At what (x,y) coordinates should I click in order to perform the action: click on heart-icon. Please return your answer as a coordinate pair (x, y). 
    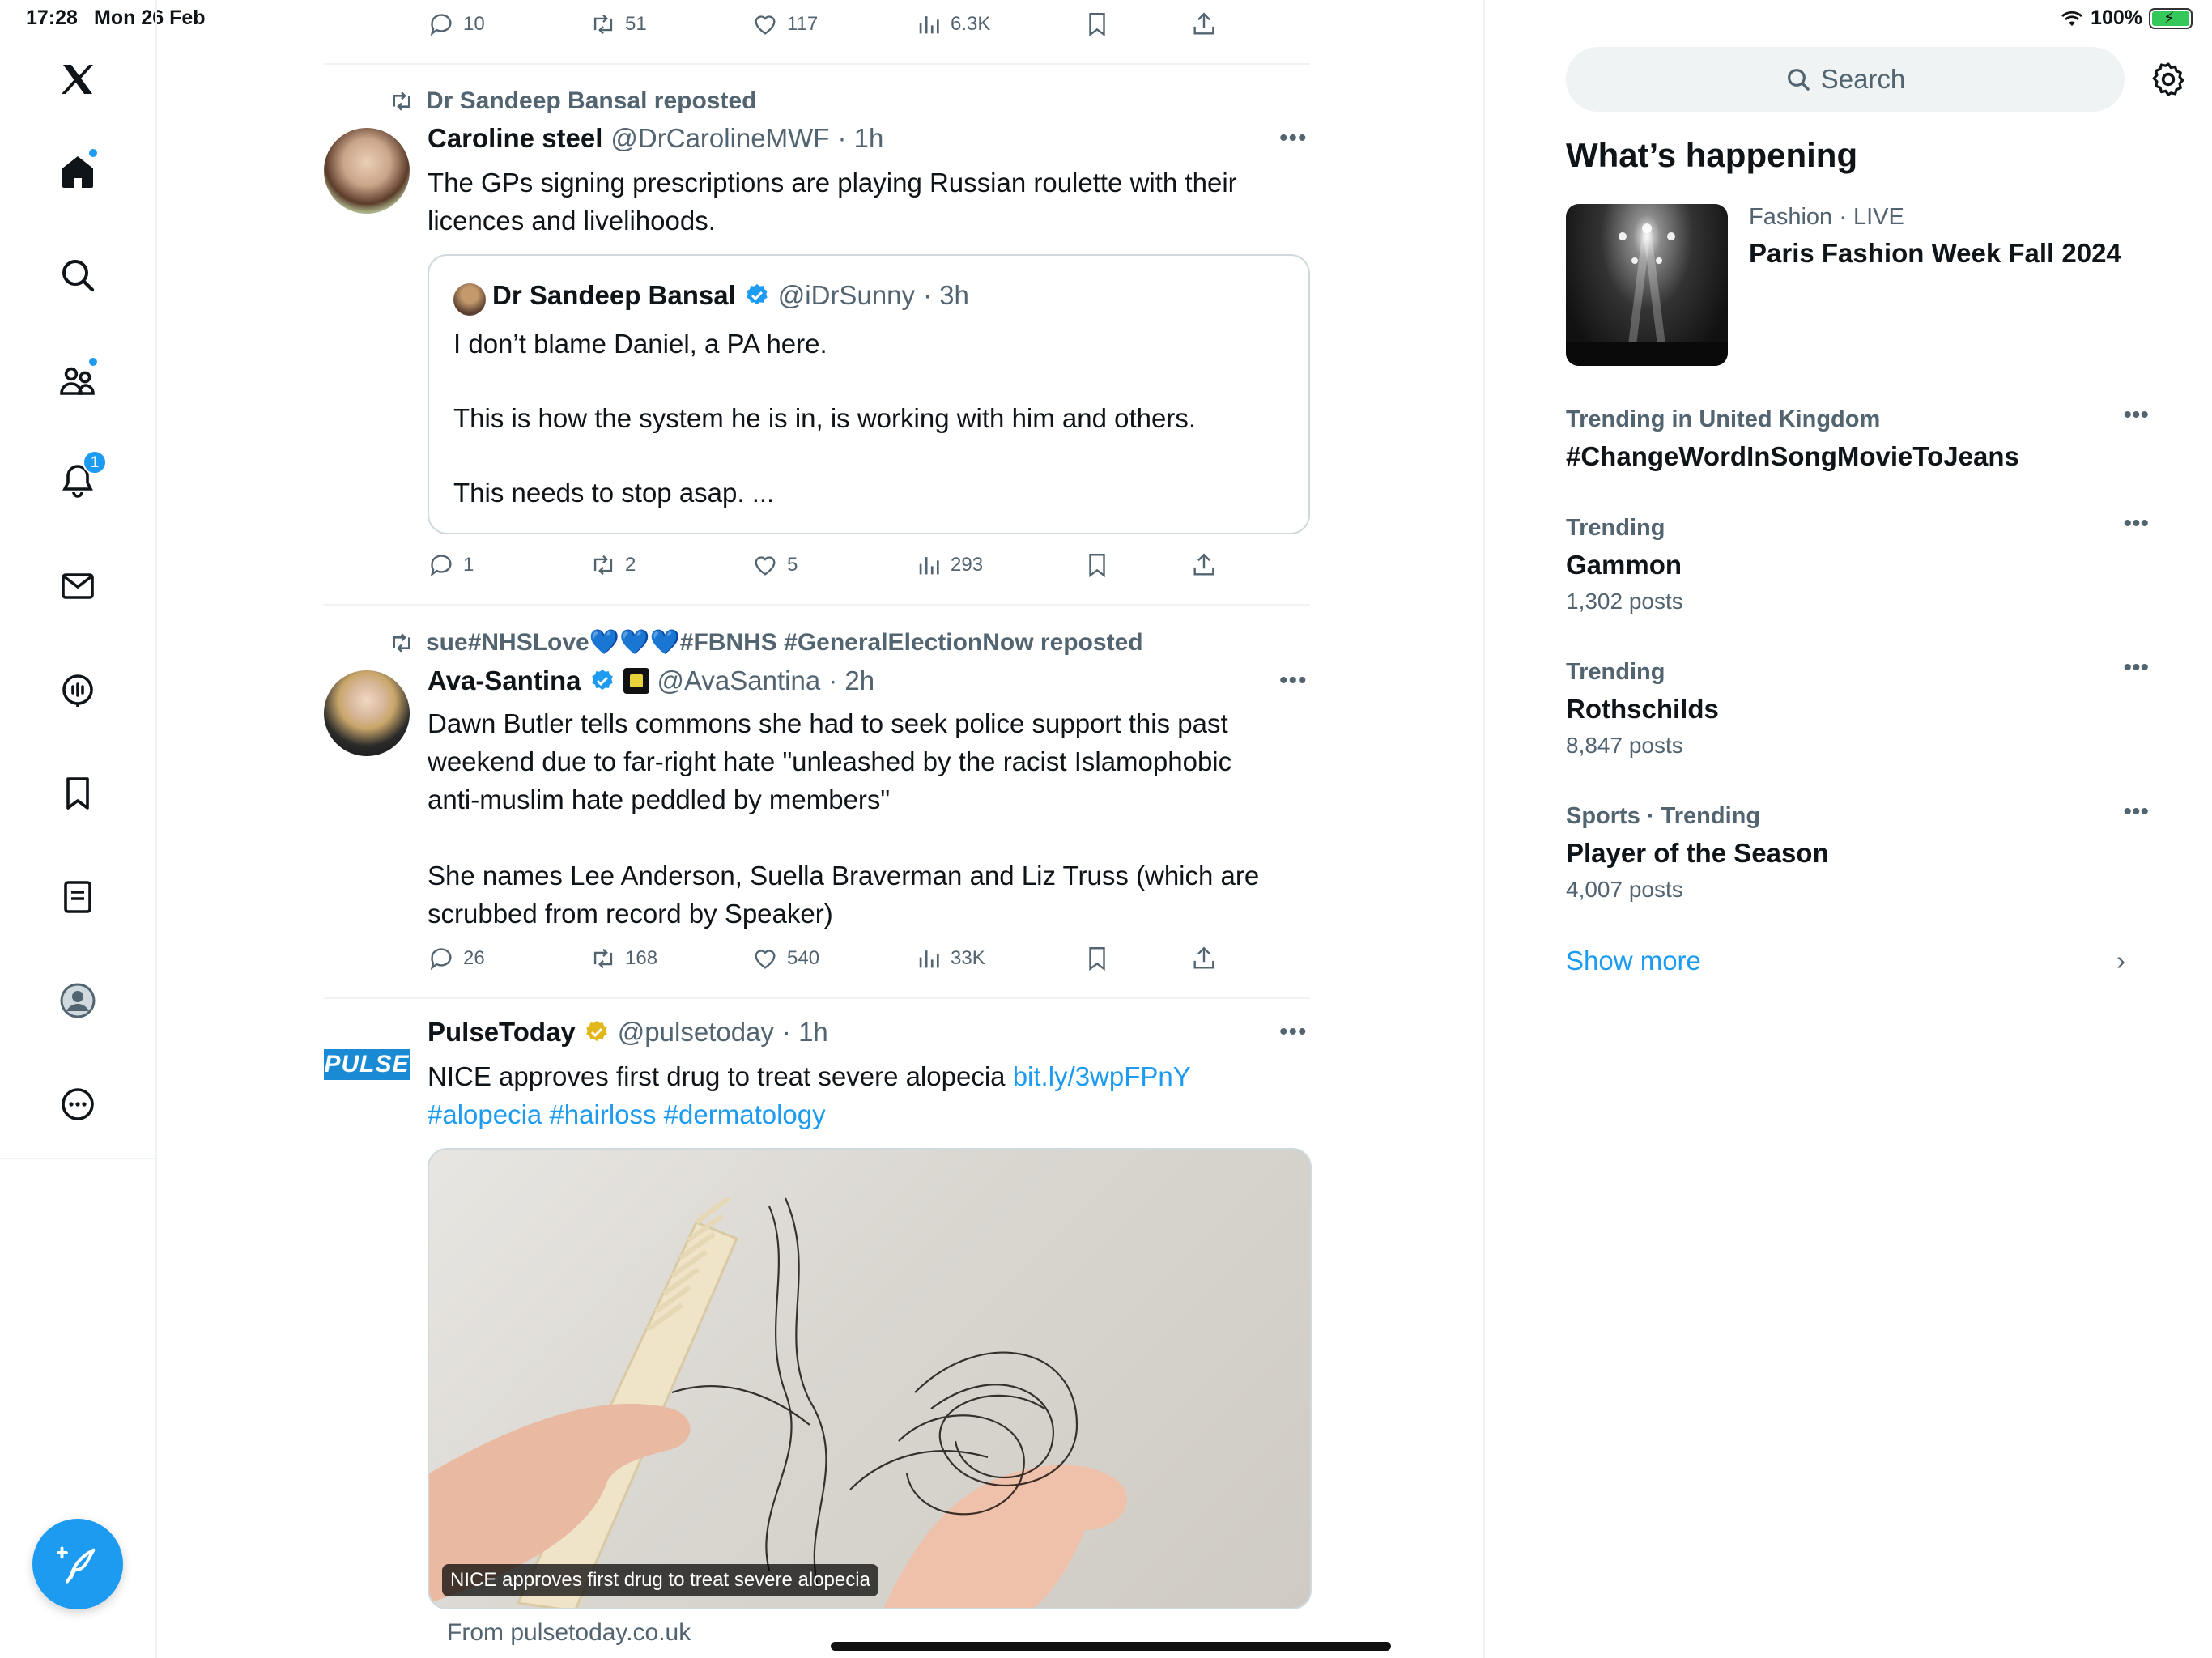
    Looking at the image, I should click on (766, 25).